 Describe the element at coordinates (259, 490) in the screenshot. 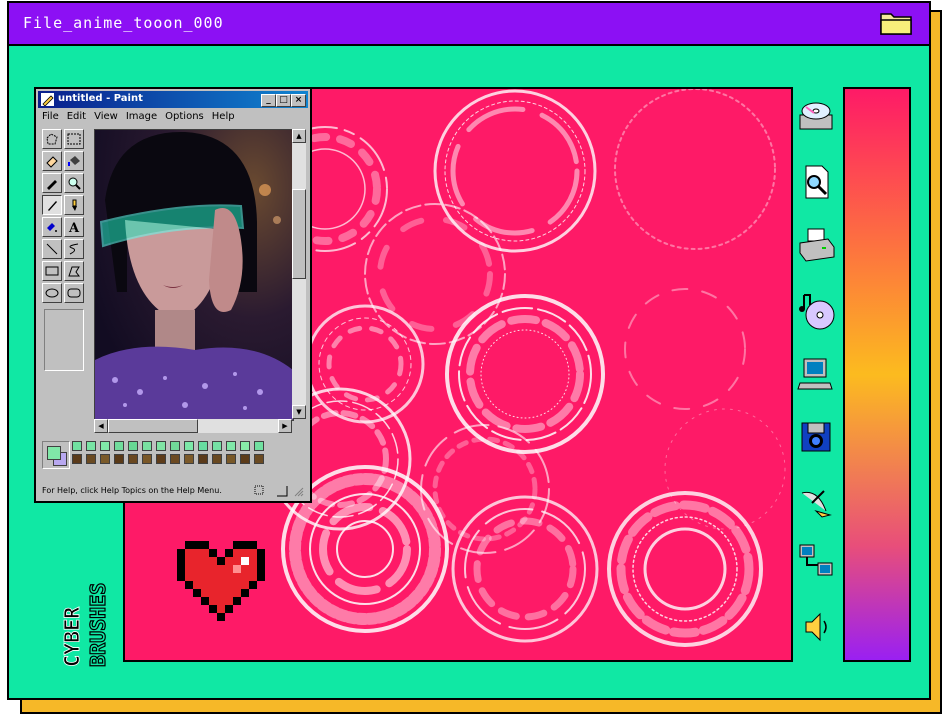

I see `position-indicator-icon` at that location.